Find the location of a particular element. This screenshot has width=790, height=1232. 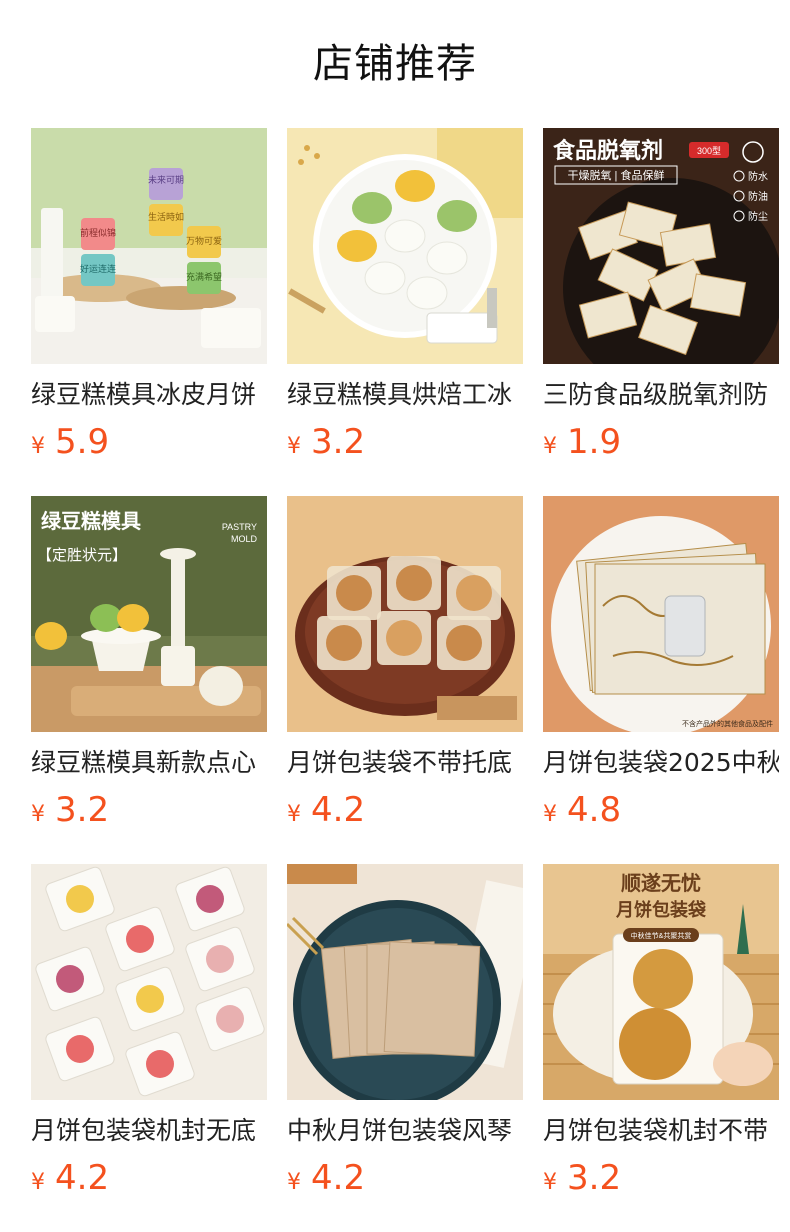

product-card: 中秋月饼包装袋风琴 ¥ 4.2 is located at coordinates (405, 1048).